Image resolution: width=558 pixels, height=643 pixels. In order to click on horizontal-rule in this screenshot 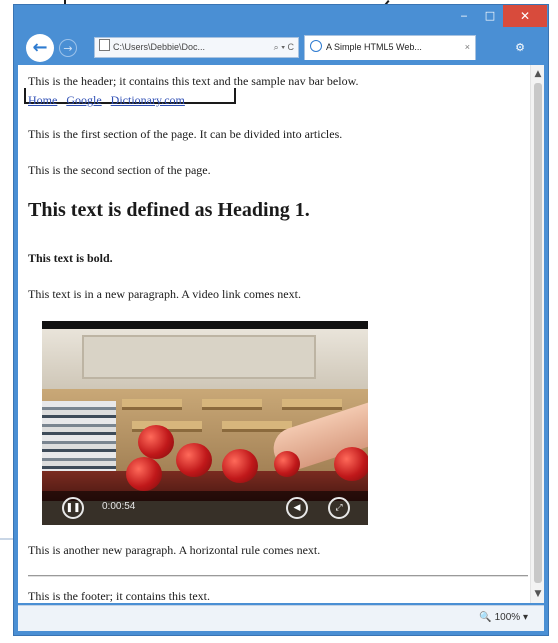, I will do `click(278, 576)`.